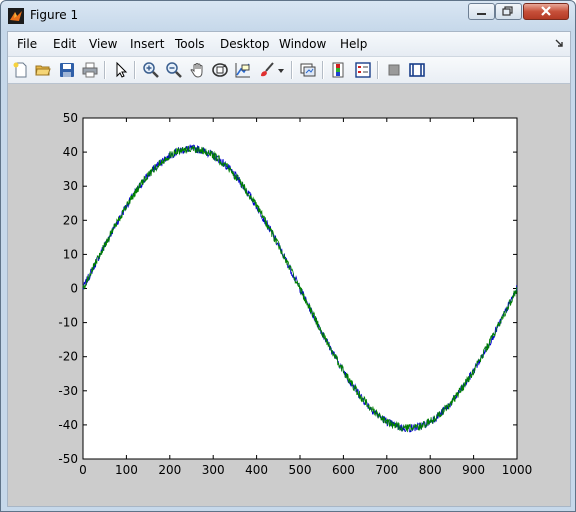 This screenshot has height=512, width=576. I want to click on zoom-out-icon, so click(174, 70).